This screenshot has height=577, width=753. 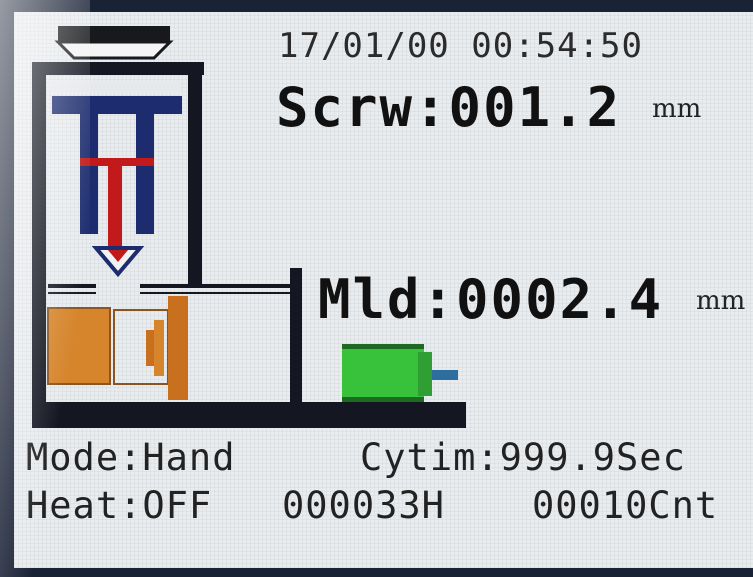 What do you see at coordinates (449, 107) in the screenshot?
I see `screw-position-readout: Scrw:001.2` at bounding box center [449, 107].